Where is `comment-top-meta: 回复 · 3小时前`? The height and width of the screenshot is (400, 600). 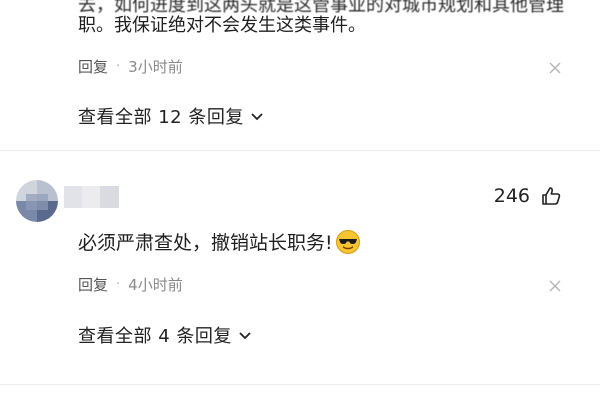
comment-top-meta: 回复 · 3小时前 is located at coordinates (130, 66).